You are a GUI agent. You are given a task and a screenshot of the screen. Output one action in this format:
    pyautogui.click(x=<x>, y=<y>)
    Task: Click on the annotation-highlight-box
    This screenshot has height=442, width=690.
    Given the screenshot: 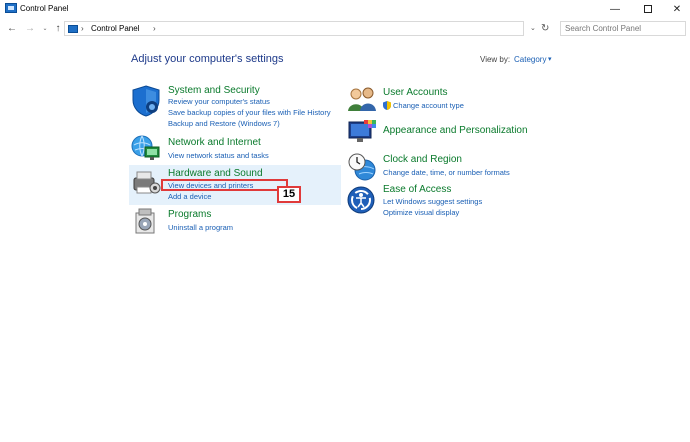 What is the action you would take?
    pyautogui.click(x=224, y=185)
    